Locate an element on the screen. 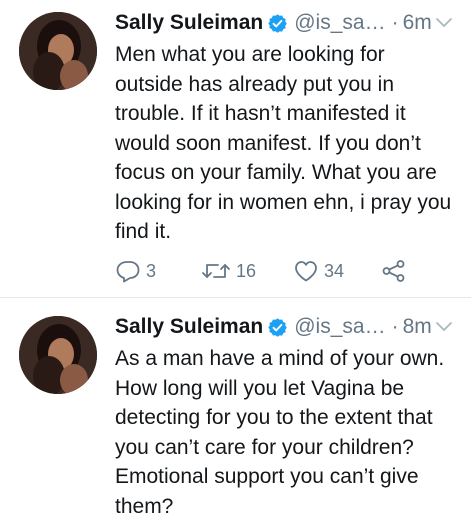 The width and height of the screenshot is (471, 521). share-icon is located at coordinates (393, 271).